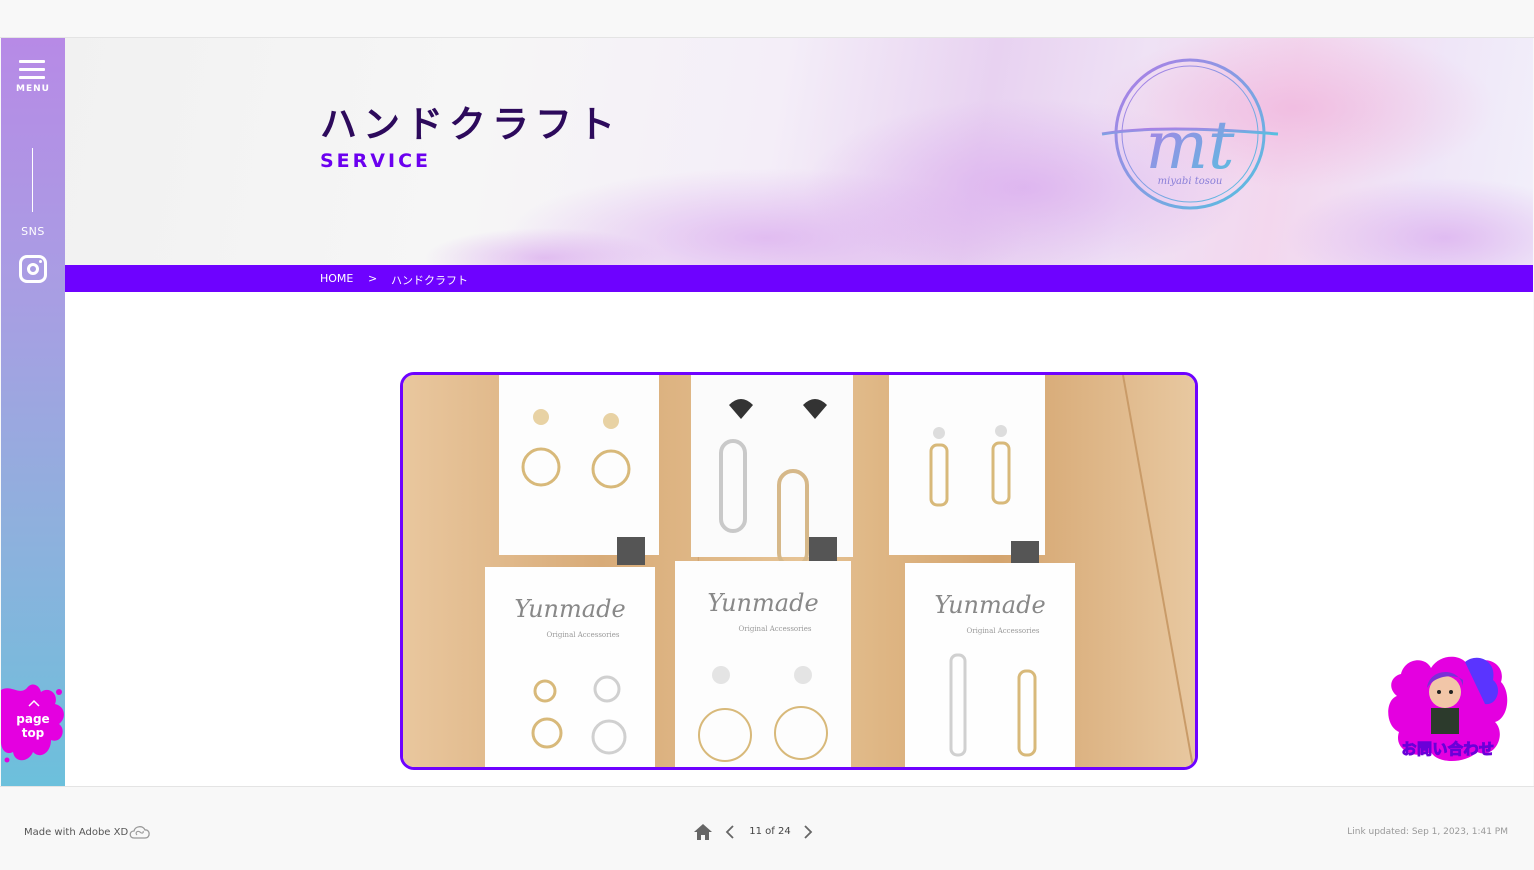 Image resolution: width=1534 pixels, height=870 pixels. I want to click on page-top-button: page top, so click(34, 723).